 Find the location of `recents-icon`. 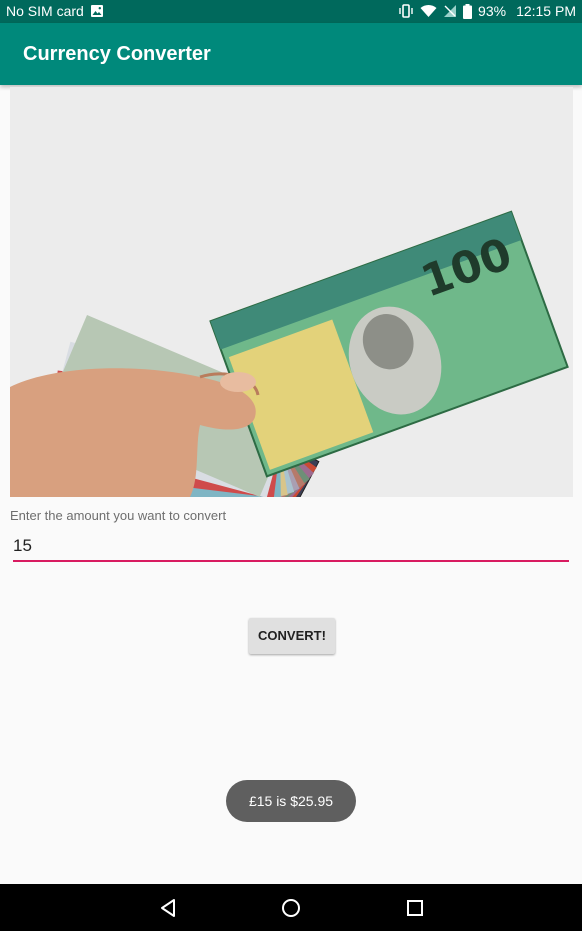

recents-icon is located at coordinates (415, 908).